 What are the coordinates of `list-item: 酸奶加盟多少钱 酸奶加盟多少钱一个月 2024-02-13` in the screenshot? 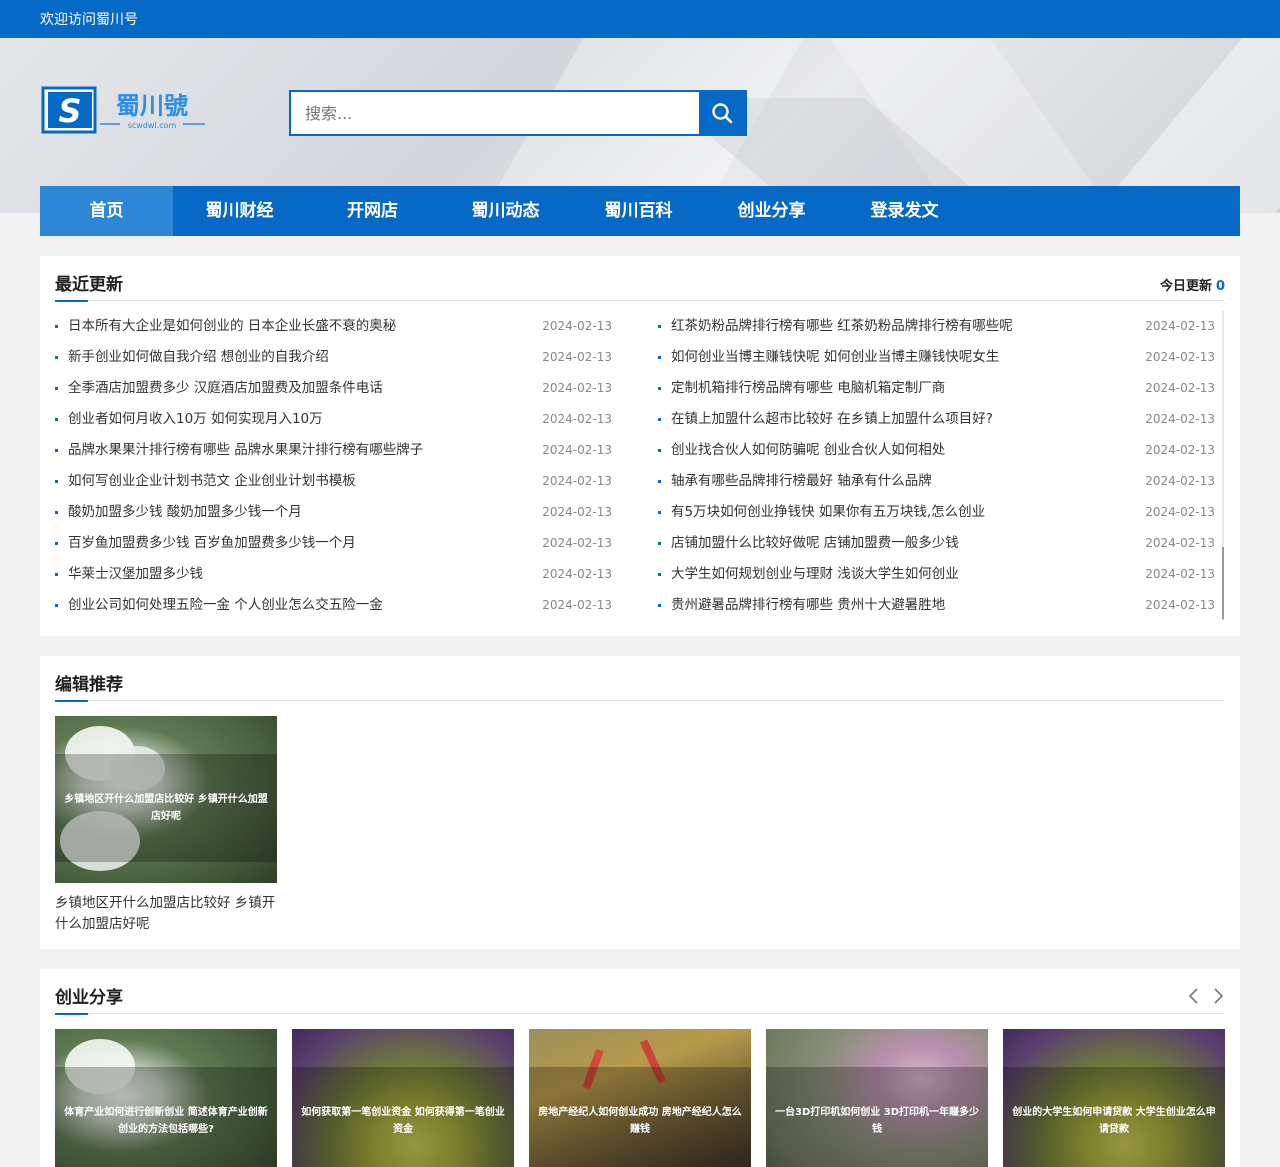 It's located at (333, 512).